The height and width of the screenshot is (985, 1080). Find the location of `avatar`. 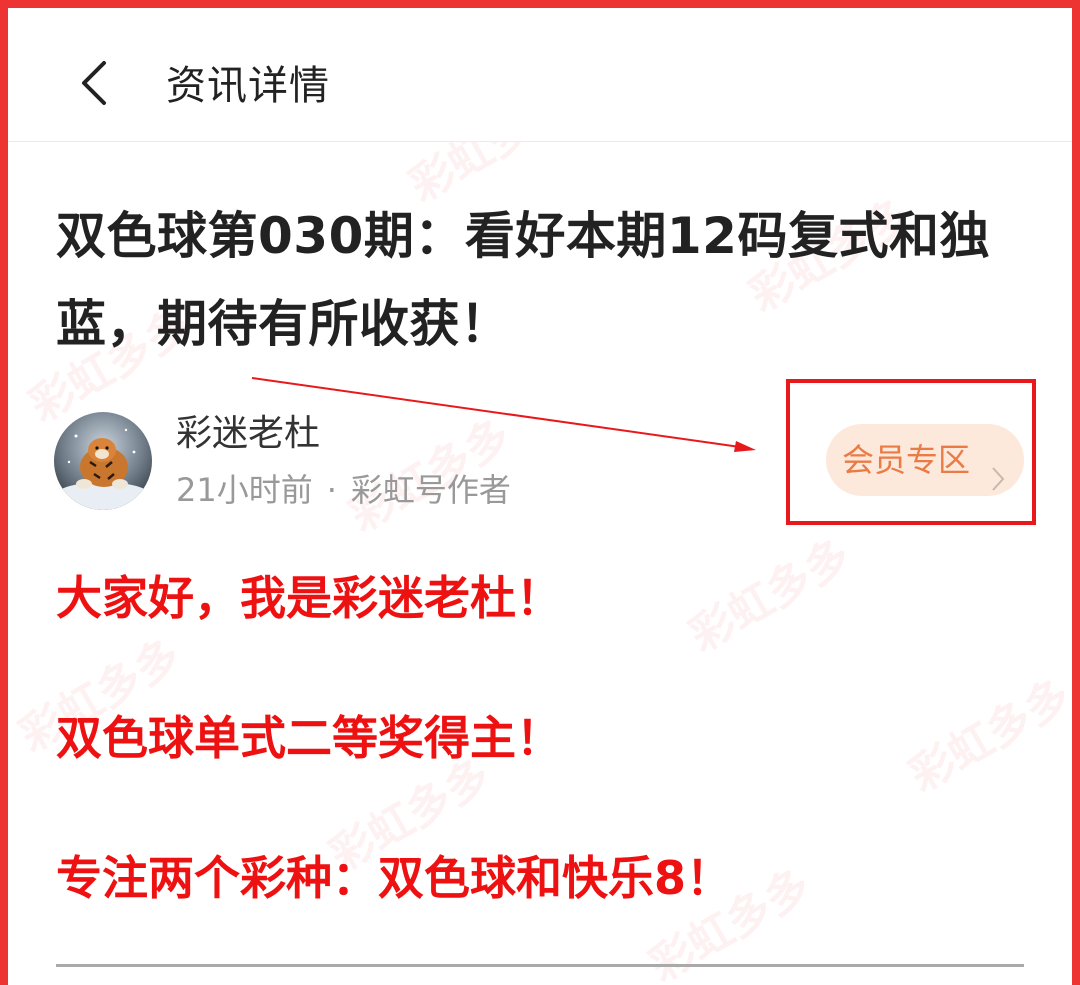

avatar is located at coordinates (103, 461).